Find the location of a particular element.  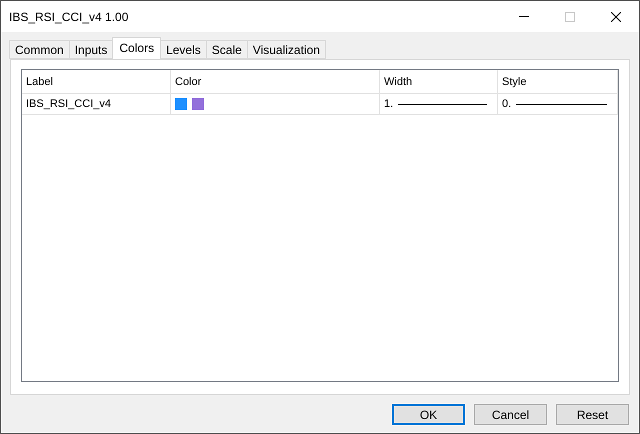

dialog-button: Cancel is located at coordinates (510, 414).